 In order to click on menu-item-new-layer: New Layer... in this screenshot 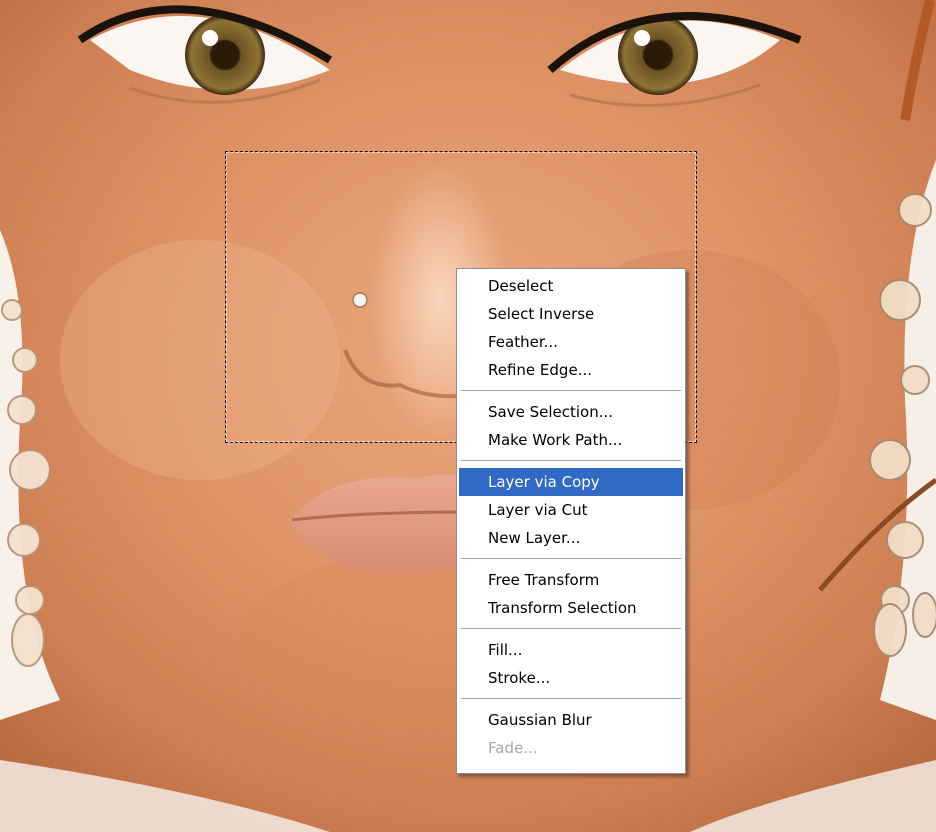, I will do `click(571, 538)`.